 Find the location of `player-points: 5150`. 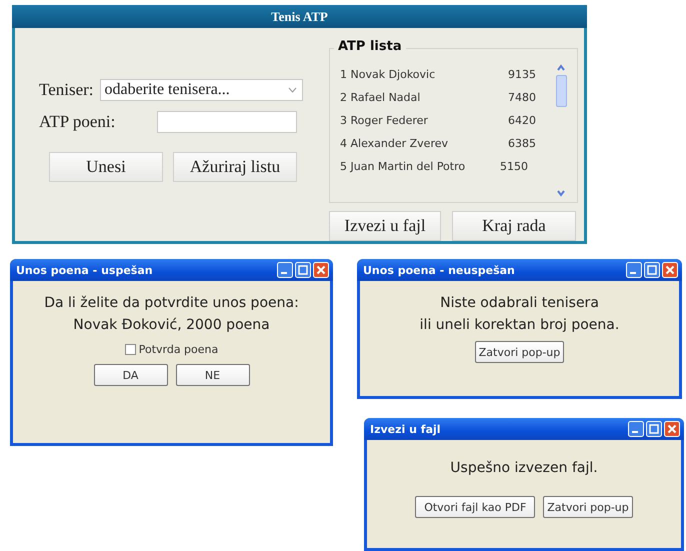

player-points: 5150 is located at coordinates (514, 166).